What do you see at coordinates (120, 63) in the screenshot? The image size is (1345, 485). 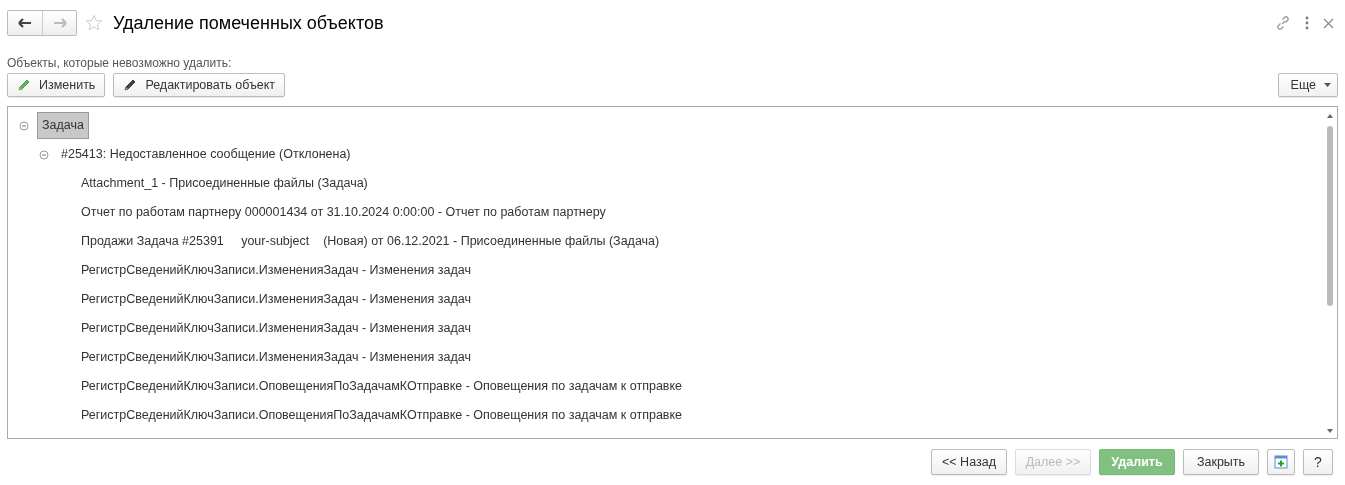 I see `section-label: Объекты, которые невозможно удалить:` at bounding box center [120, 63].